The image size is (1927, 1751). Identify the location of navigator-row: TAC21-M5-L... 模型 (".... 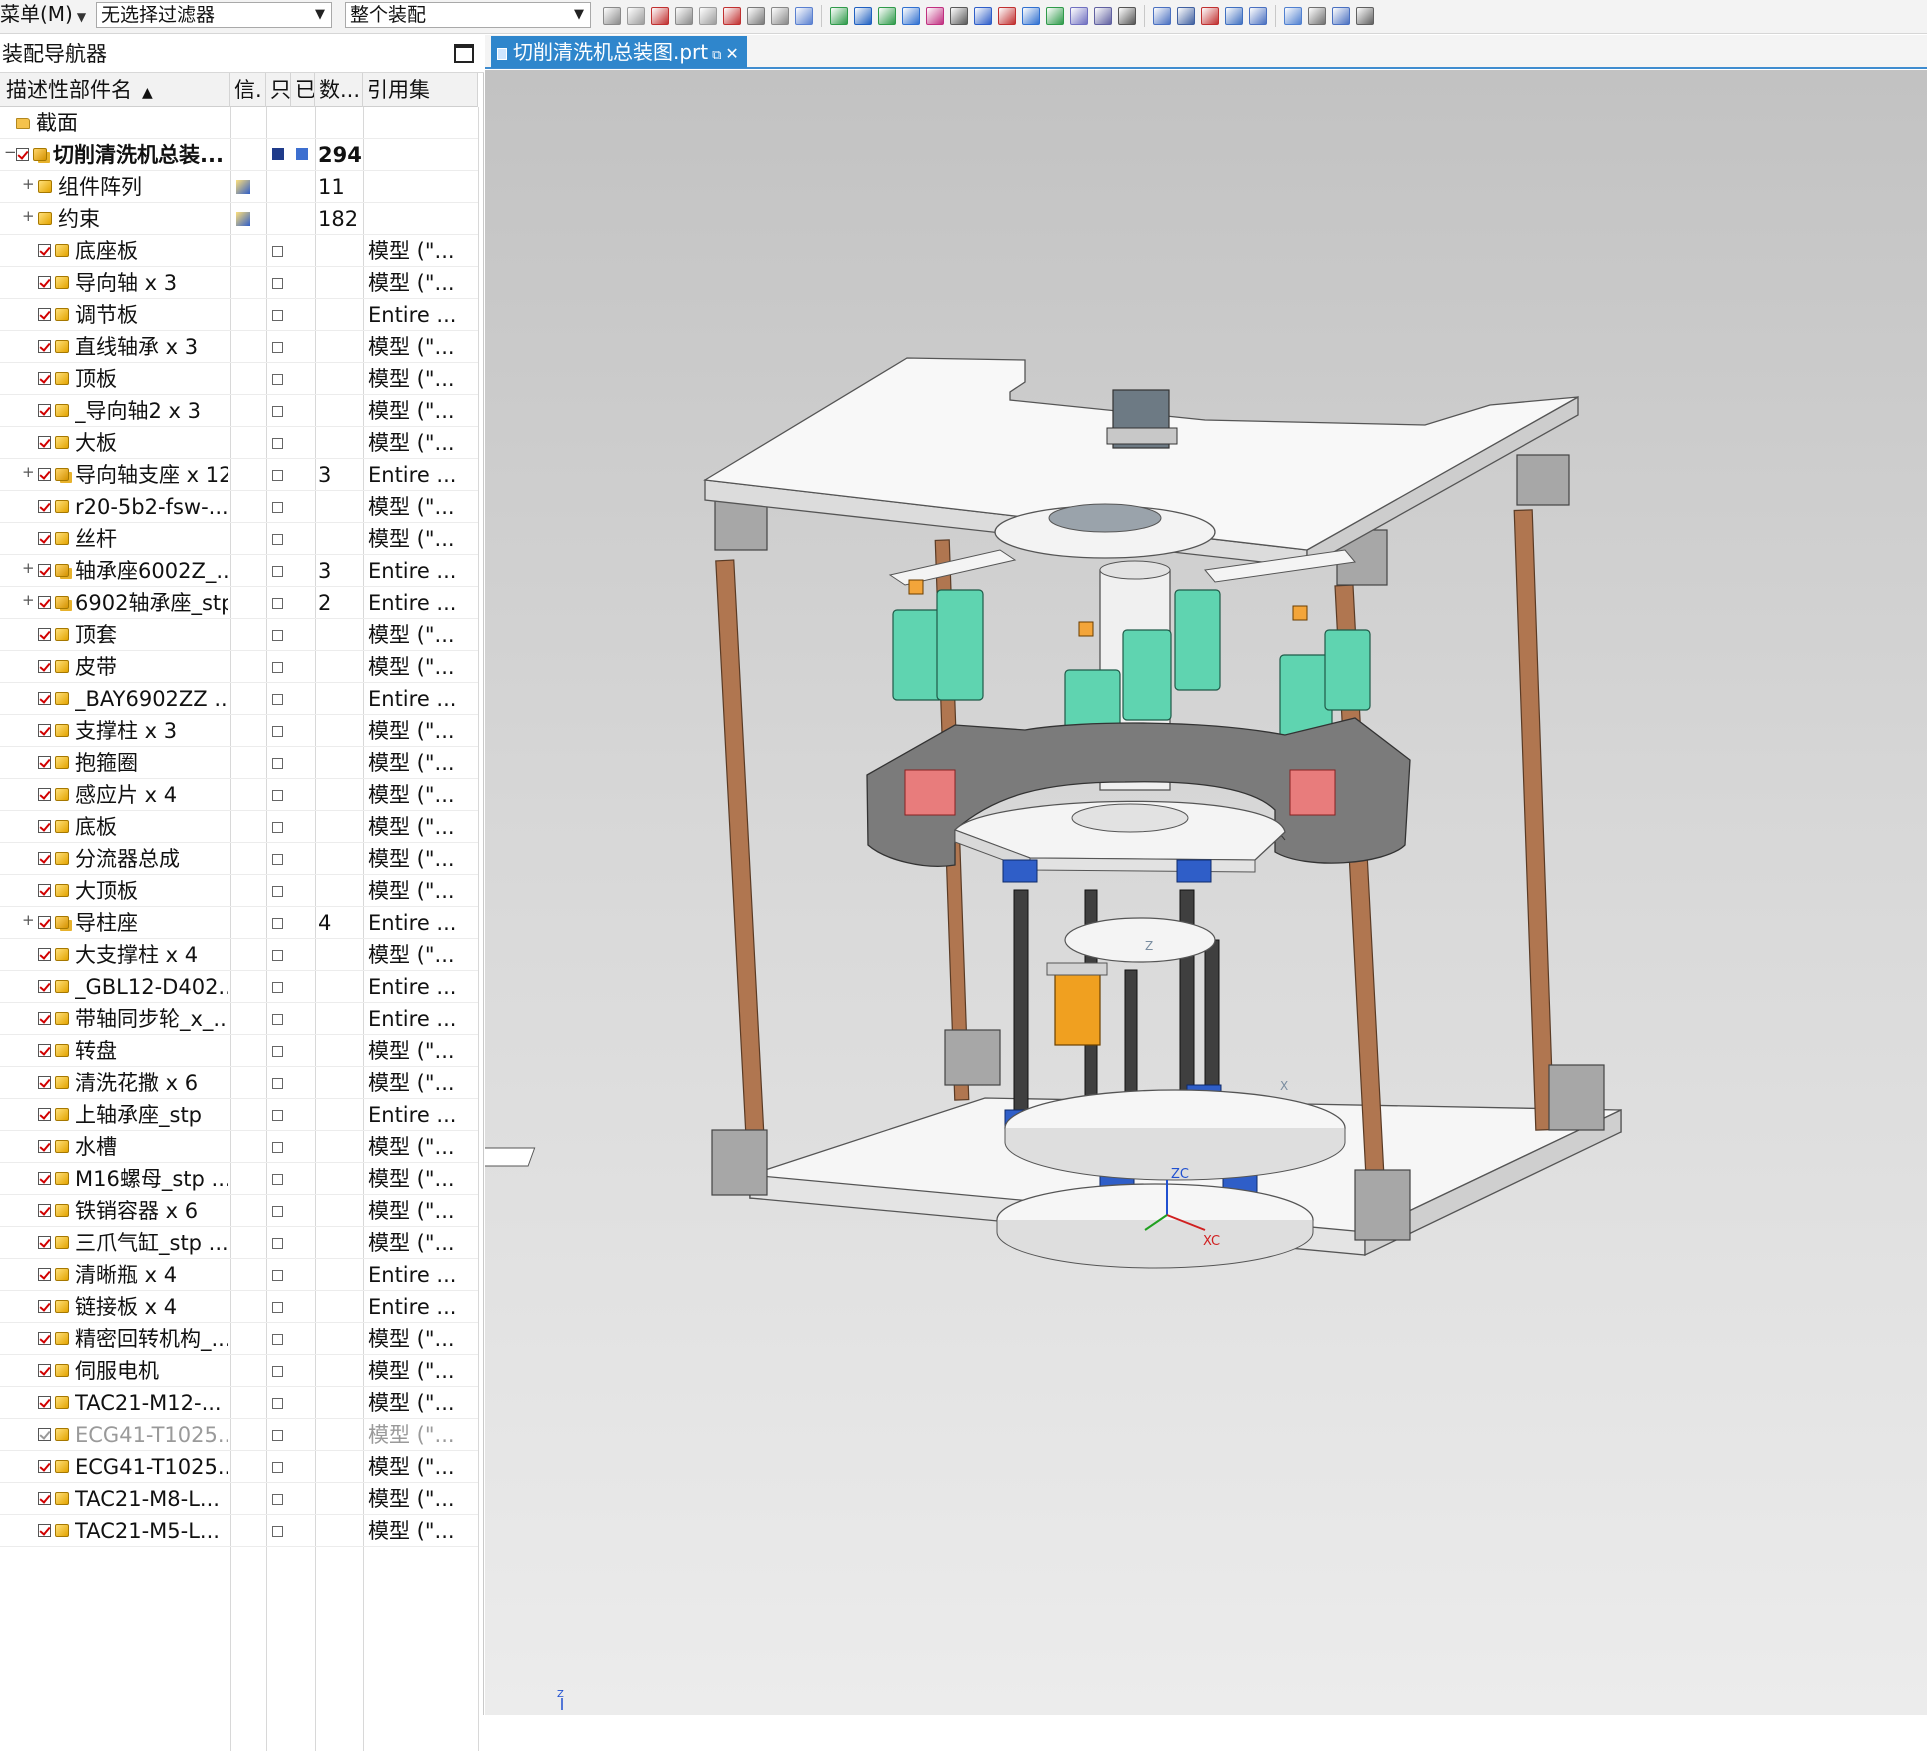
(239, 1531).